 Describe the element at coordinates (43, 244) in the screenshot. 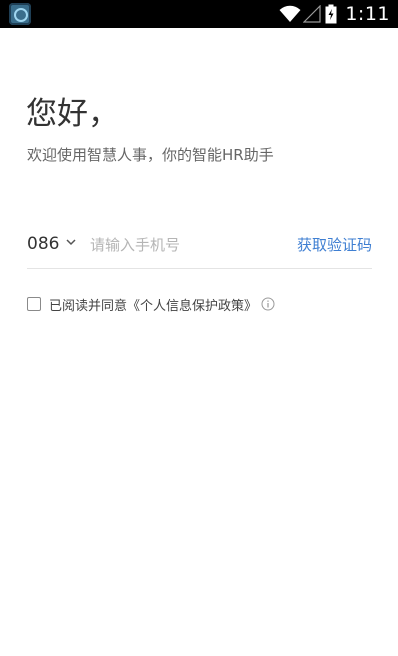

I see `country-code-selector: 086` at that location.